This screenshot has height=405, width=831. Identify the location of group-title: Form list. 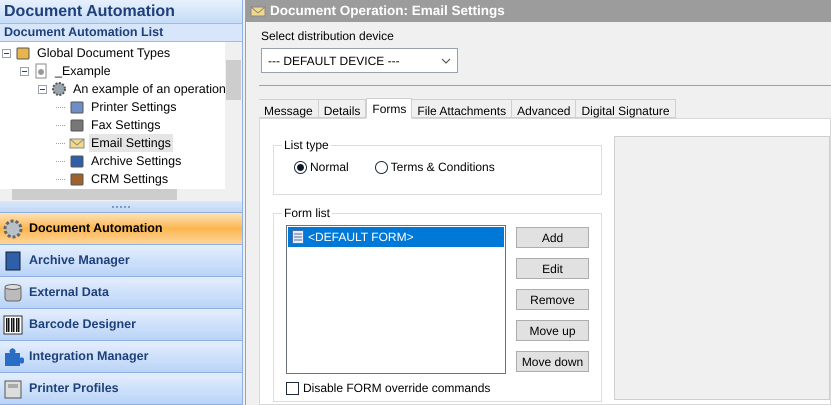
(307, 213).